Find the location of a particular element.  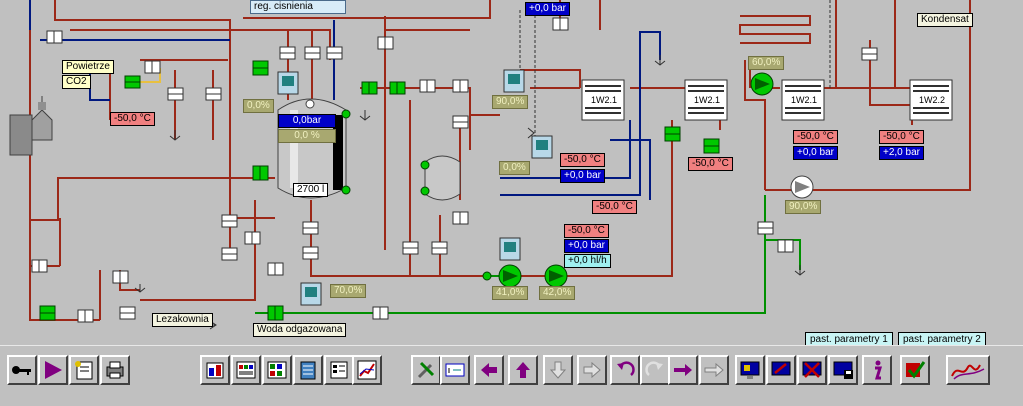

screen-save-icon is located at coordinates (843, 370).